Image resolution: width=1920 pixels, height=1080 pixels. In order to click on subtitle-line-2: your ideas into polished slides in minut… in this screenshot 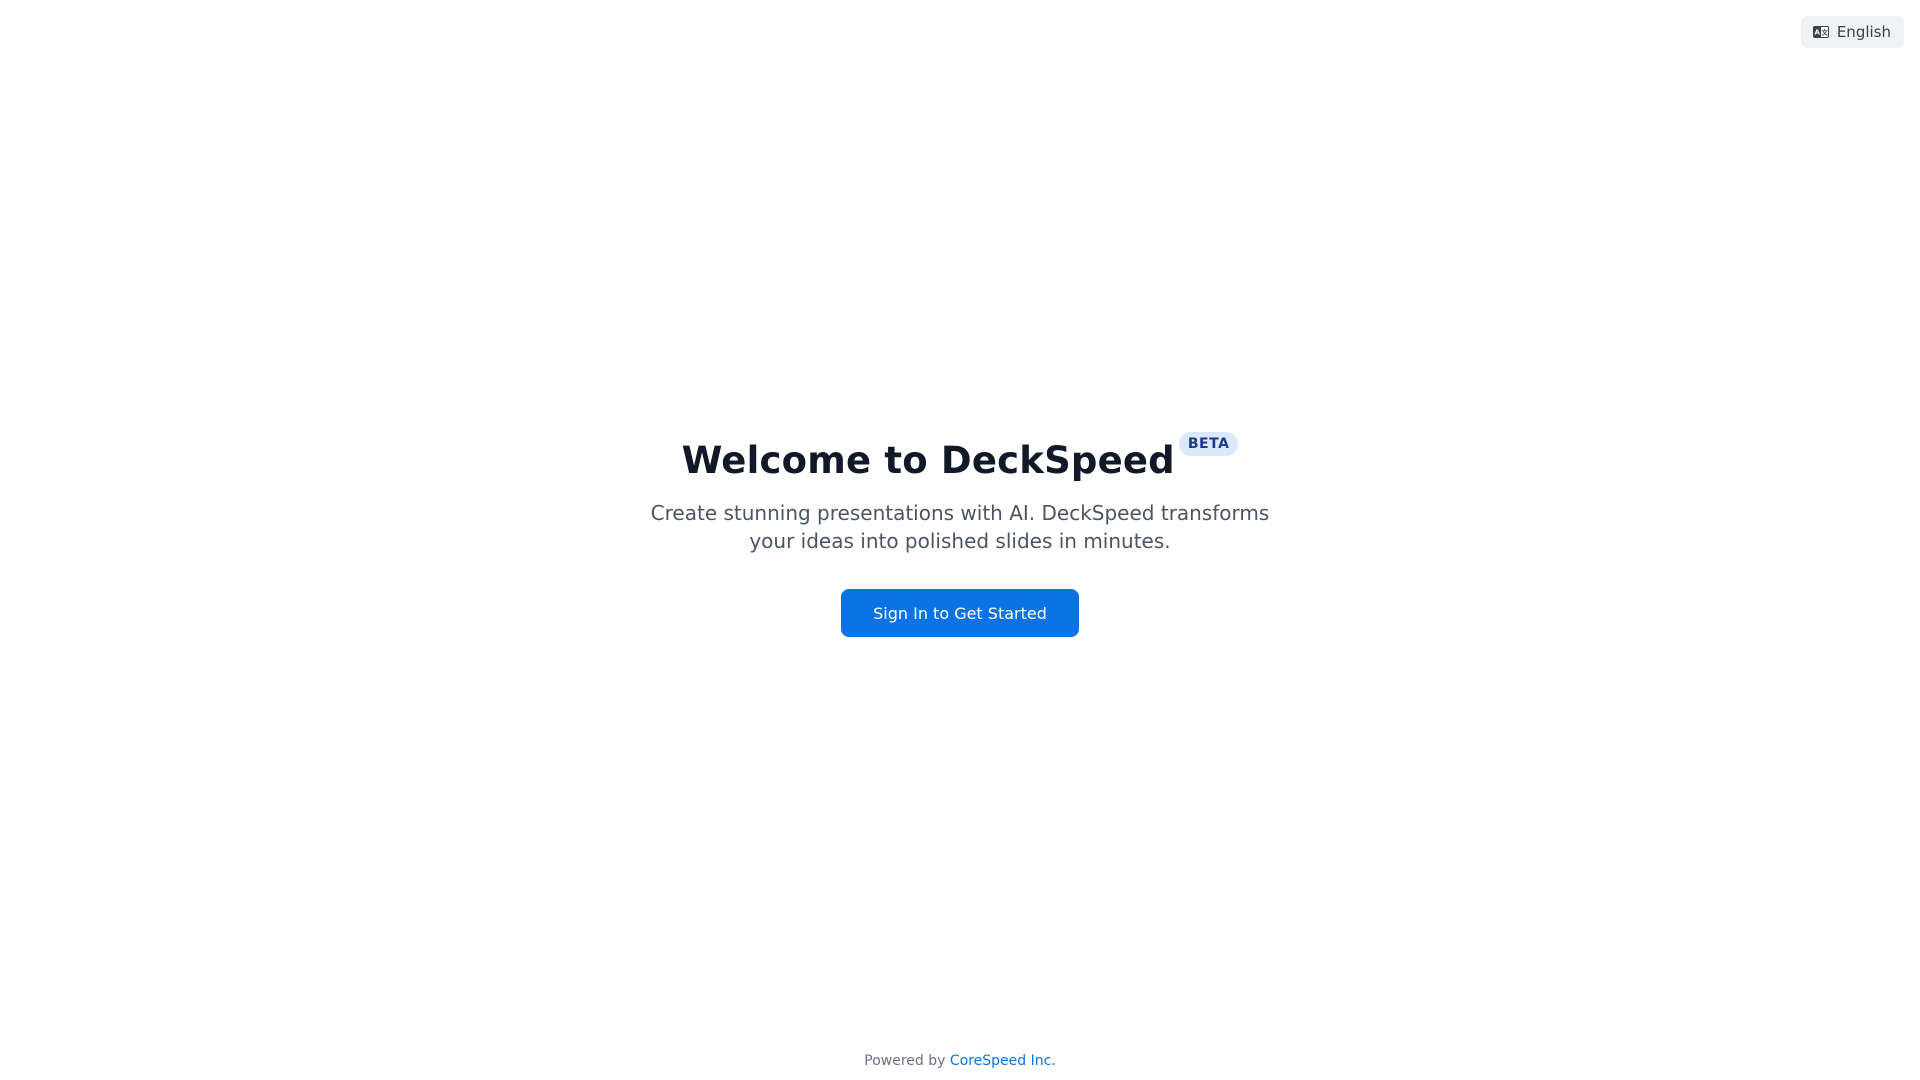, I will do `click(960, 541)`.